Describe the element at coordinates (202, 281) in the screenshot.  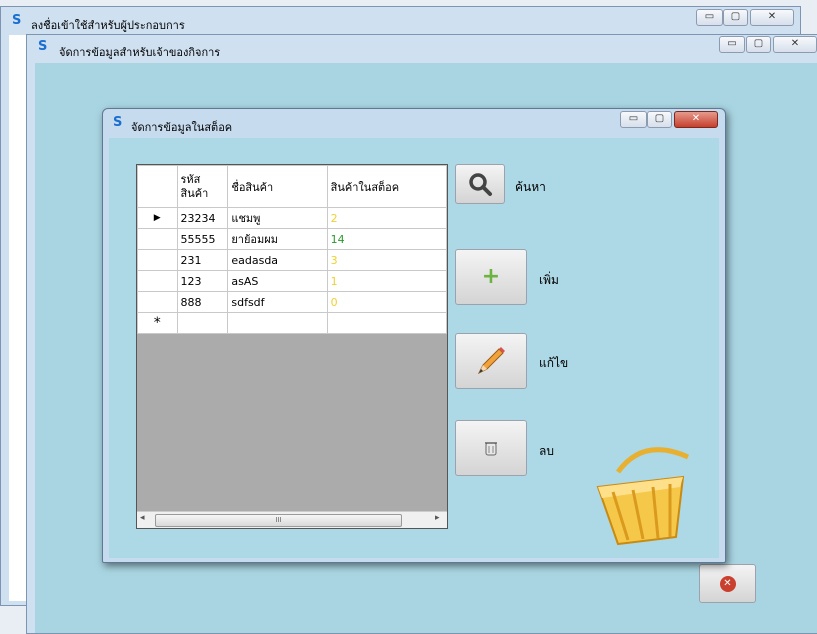
I see `cell-code: 123` at that location.